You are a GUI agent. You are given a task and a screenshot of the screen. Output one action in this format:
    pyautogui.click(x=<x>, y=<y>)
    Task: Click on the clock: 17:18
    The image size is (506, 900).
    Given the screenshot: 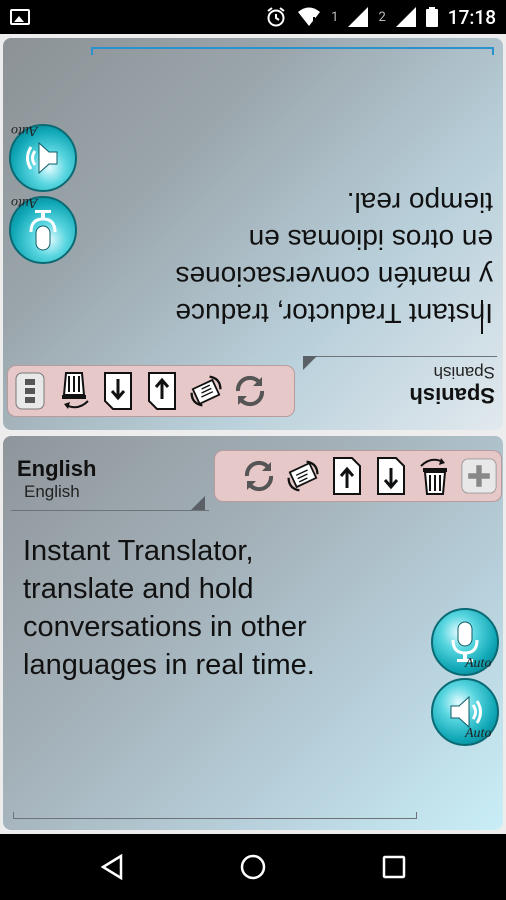 What is the action you would take?
    pyautogui.click(x=471, y=17)
    